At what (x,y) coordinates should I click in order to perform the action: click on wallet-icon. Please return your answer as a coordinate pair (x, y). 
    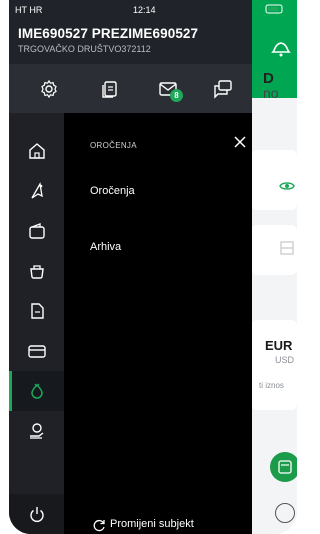
    Looking at the image, I should click on (37, 231).